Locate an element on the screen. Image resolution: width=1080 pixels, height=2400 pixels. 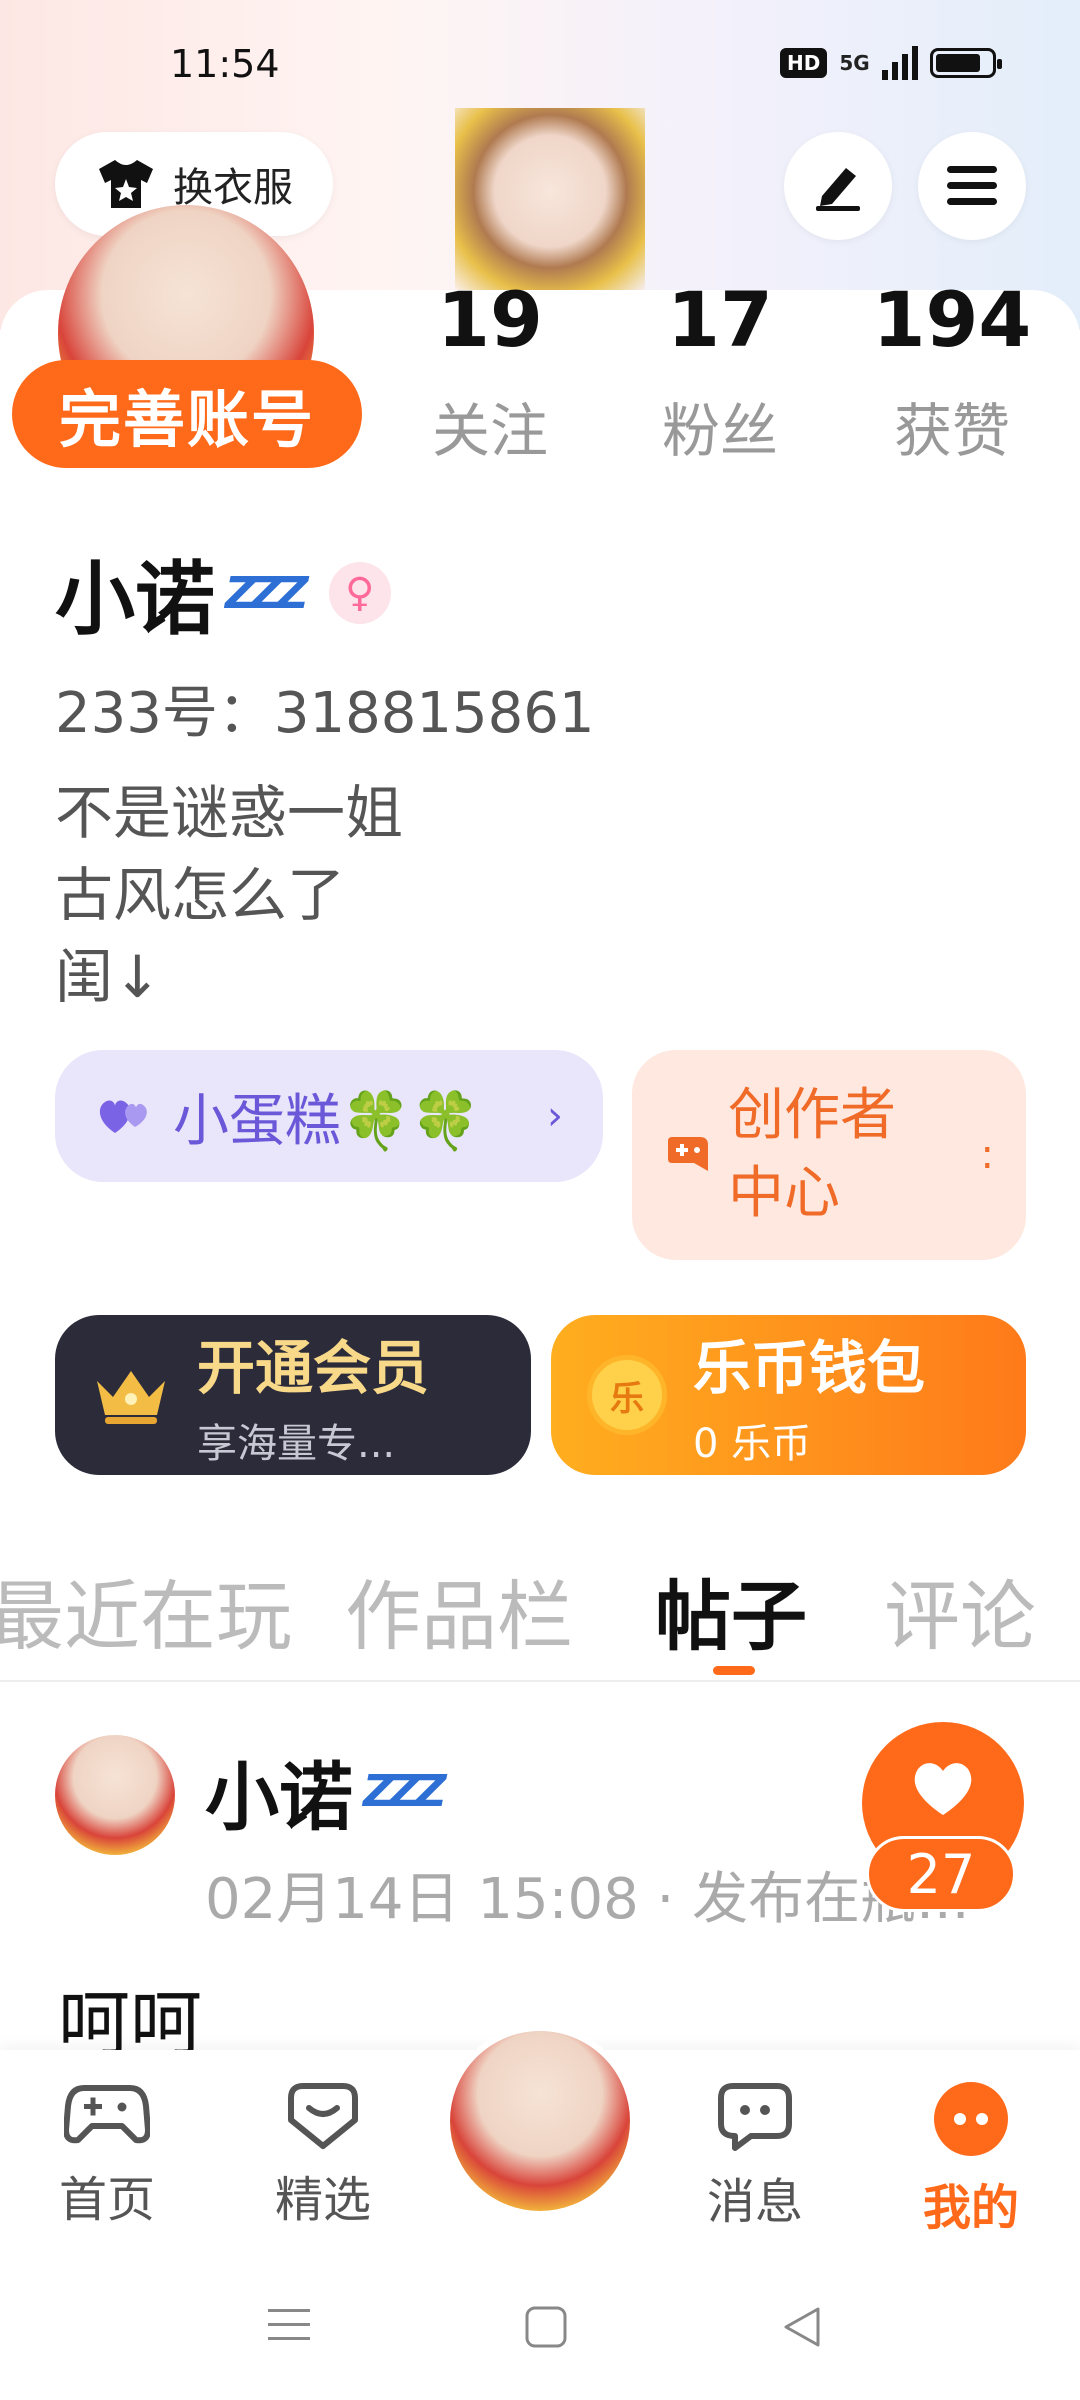
fan-group-label: 小蛋糕🍀🍀 is located at coordinates (327, 1121).